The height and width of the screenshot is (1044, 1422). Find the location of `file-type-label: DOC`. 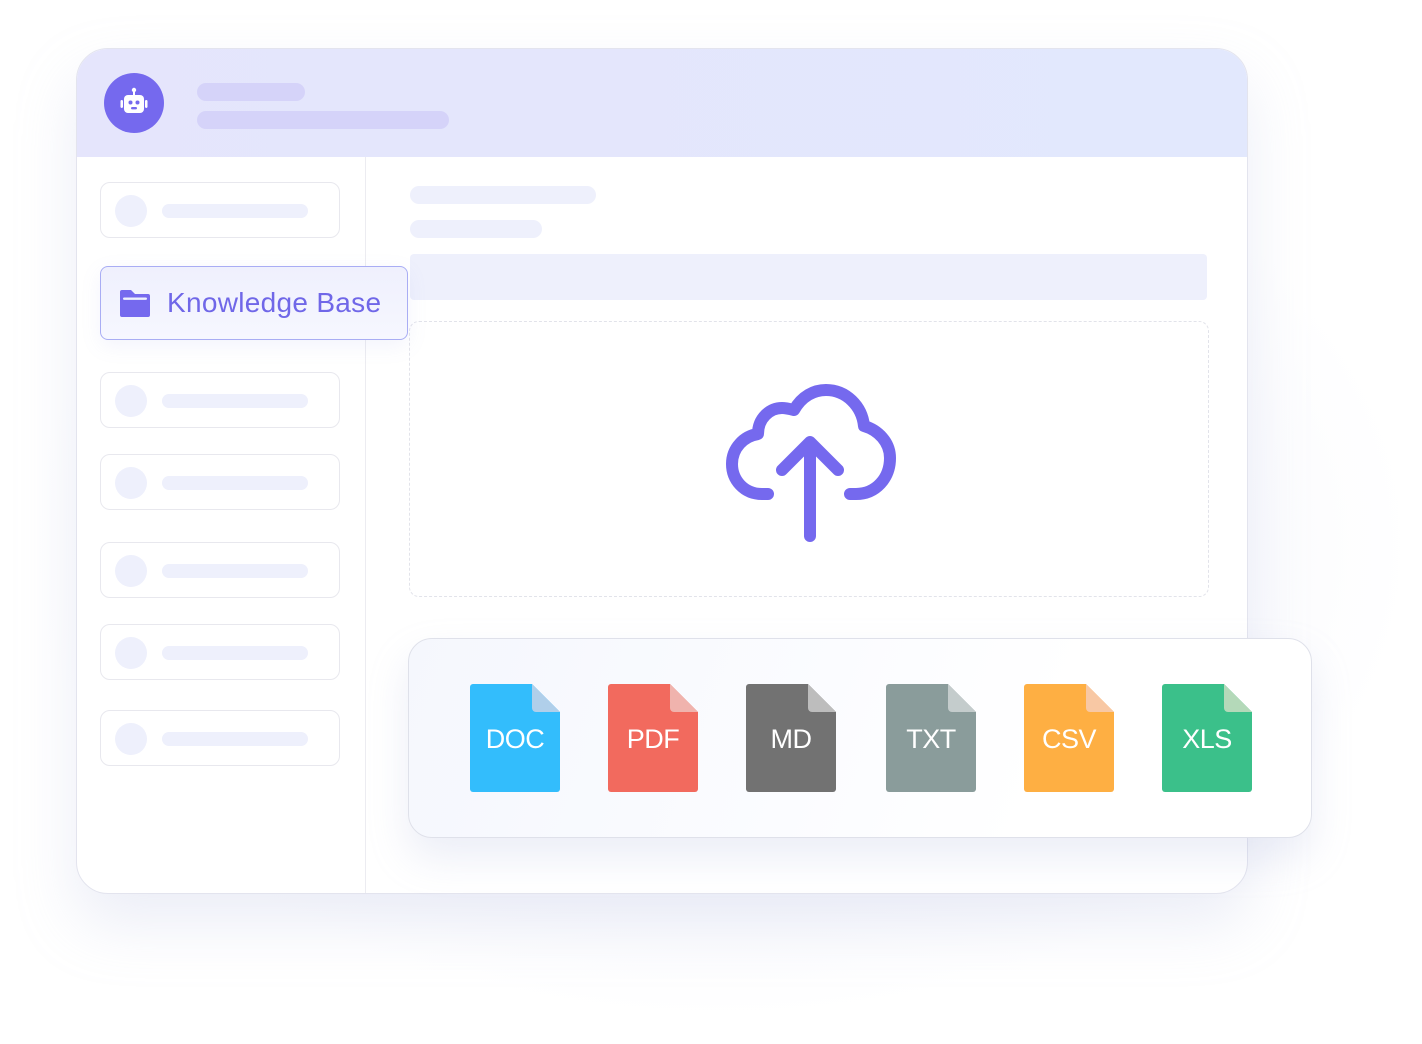

file-type-label: DOC is located at coordinates (515, 739).